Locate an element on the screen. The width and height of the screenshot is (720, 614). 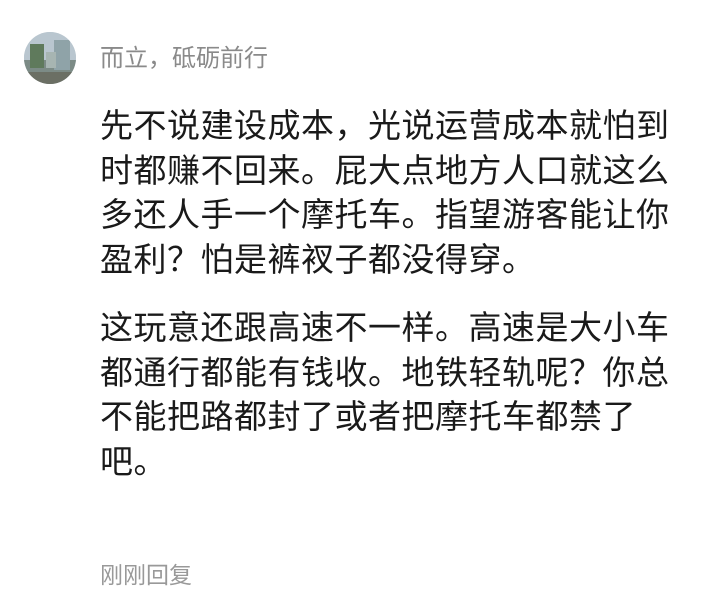
user-avatar-icon is located at coordinates (50, 58).